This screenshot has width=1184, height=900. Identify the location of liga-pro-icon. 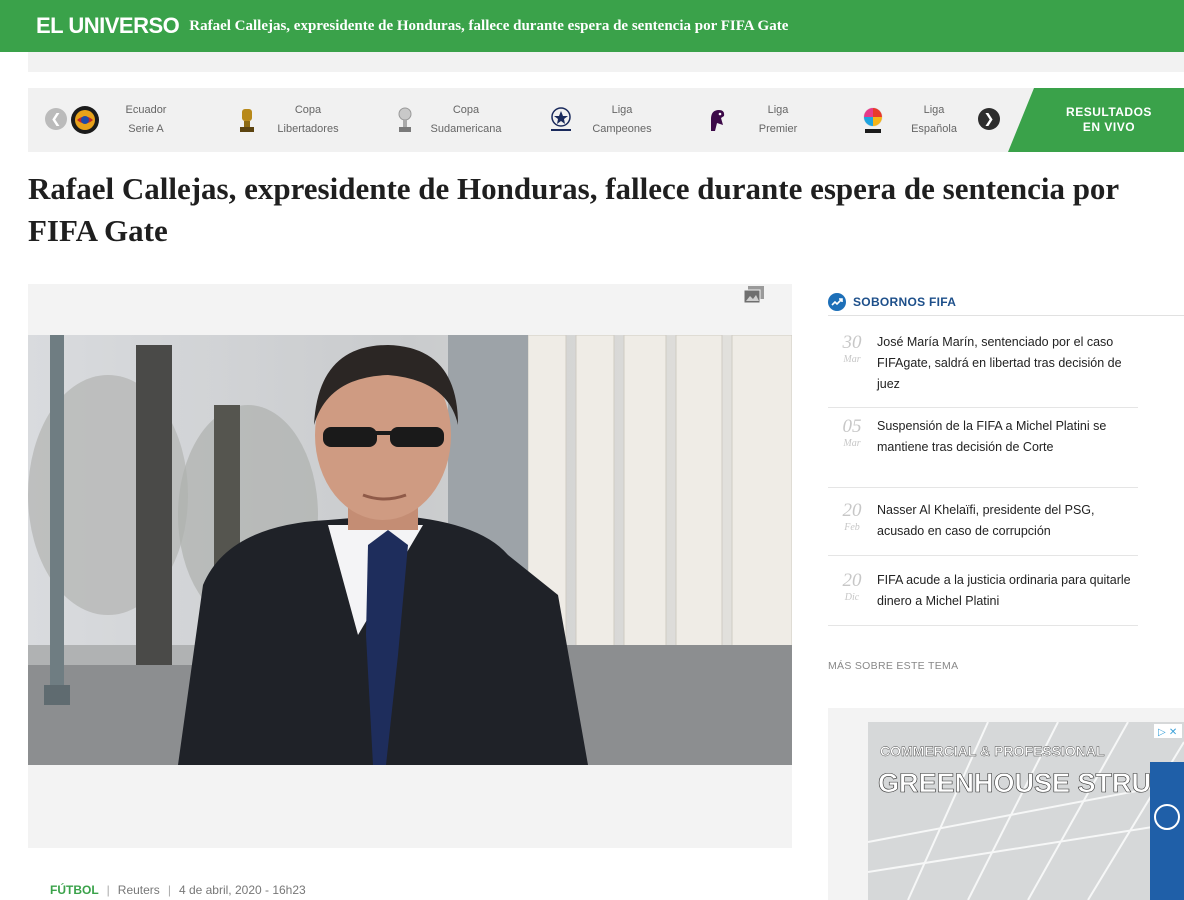
(85, 120).